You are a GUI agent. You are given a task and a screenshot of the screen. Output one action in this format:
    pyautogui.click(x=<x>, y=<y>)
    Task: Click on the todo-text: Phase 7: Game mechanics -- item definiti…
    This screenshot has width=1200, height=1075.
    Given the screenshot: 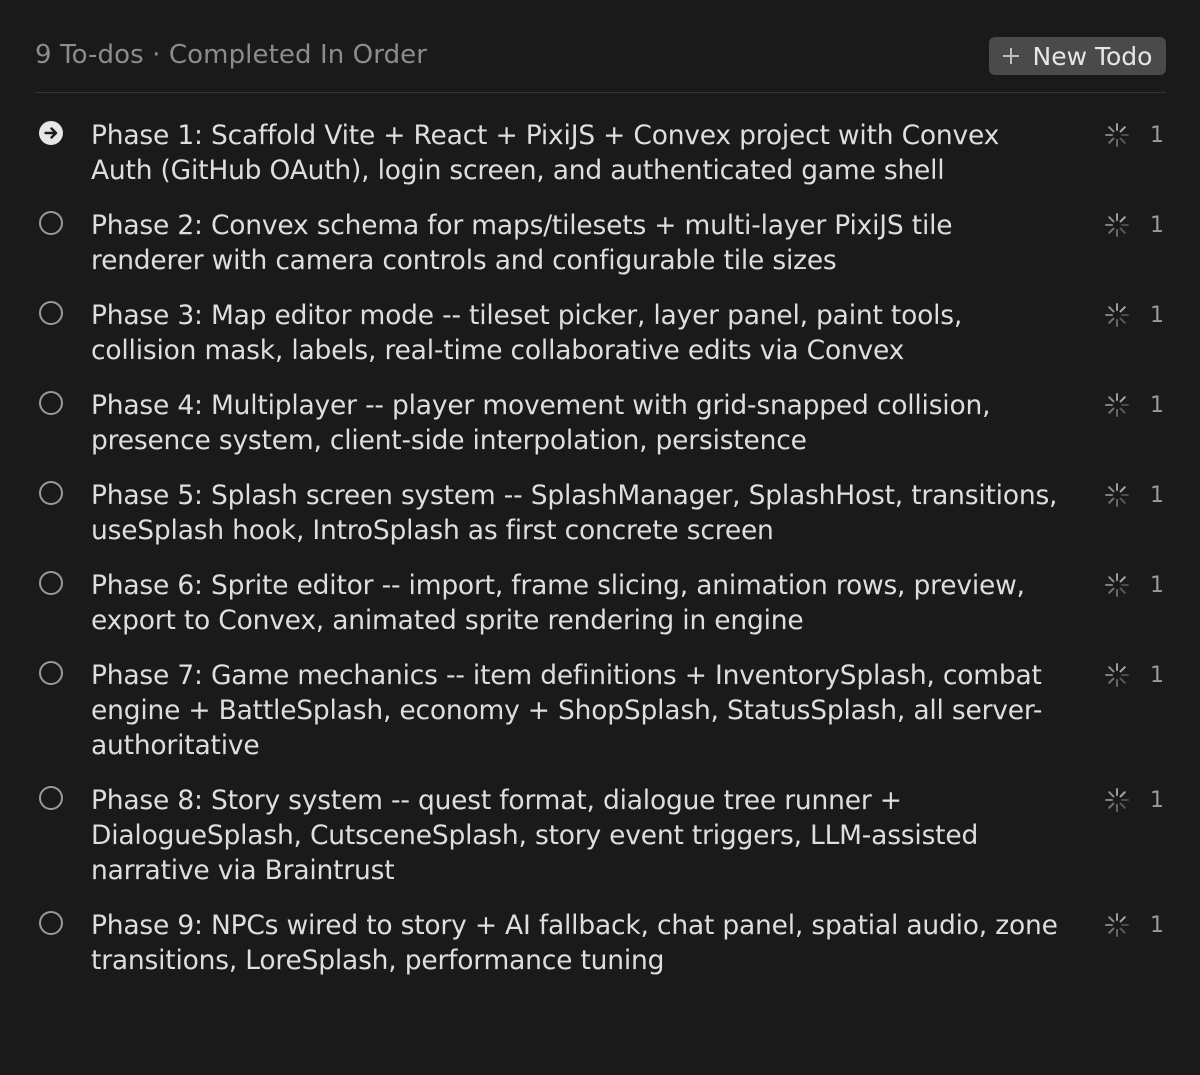 What is the action you would take?
    pyautogui.click(x=567, y=710)
    